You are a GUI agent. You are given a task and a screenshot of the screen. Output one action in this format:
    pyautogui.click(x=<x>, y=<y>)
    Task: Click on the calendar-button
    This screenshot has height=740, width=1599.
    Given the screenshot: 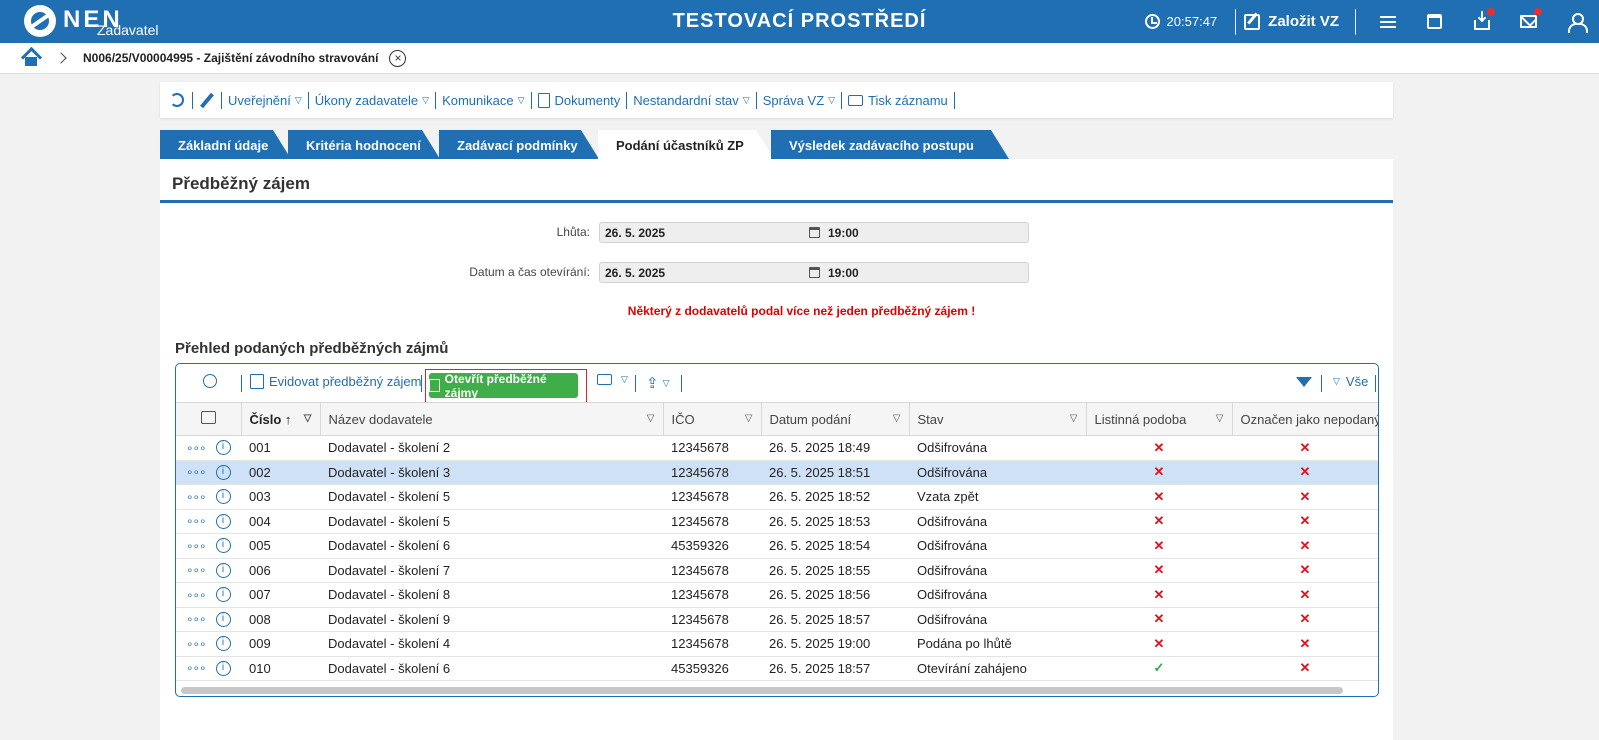 What is the action you would take?
    pyautogui.click(x=1434, y=21)
    